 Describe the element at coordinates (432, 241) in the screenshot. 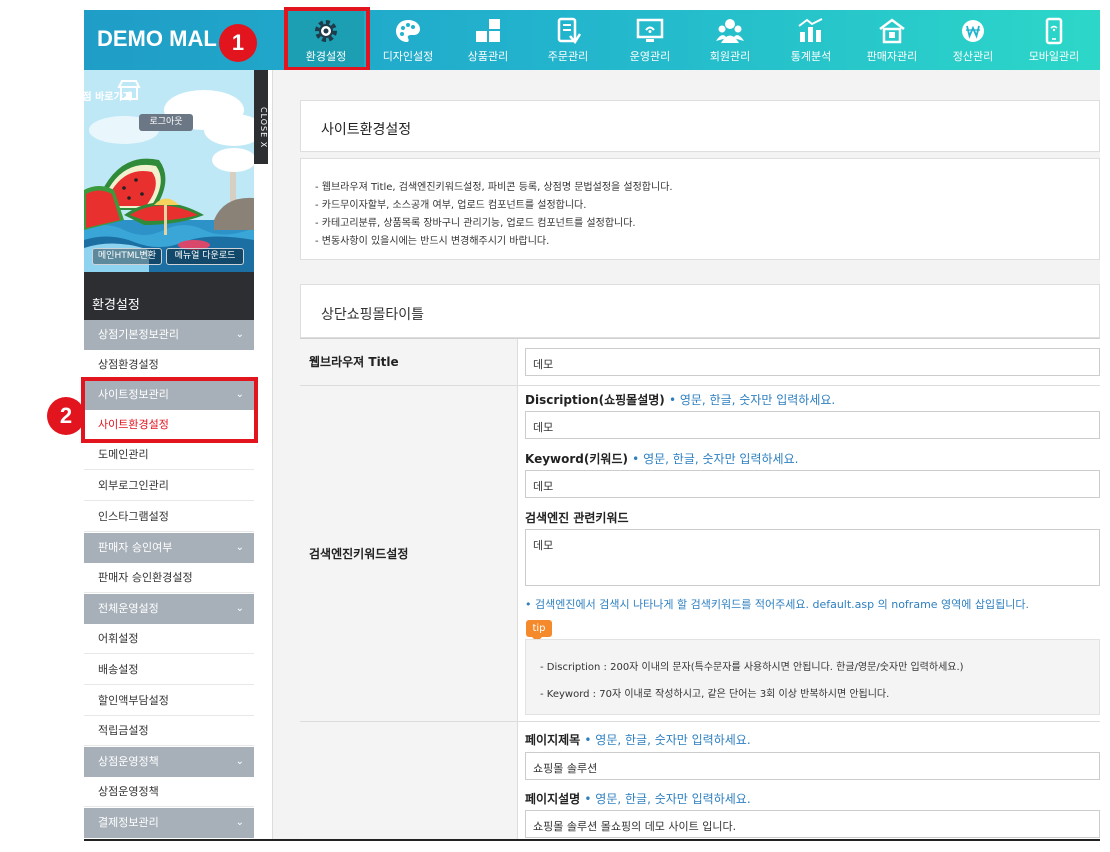

I see `description-line: - 변동사항이 있을시에는 반드시 변경해주시기 바랍니다.` at that location.